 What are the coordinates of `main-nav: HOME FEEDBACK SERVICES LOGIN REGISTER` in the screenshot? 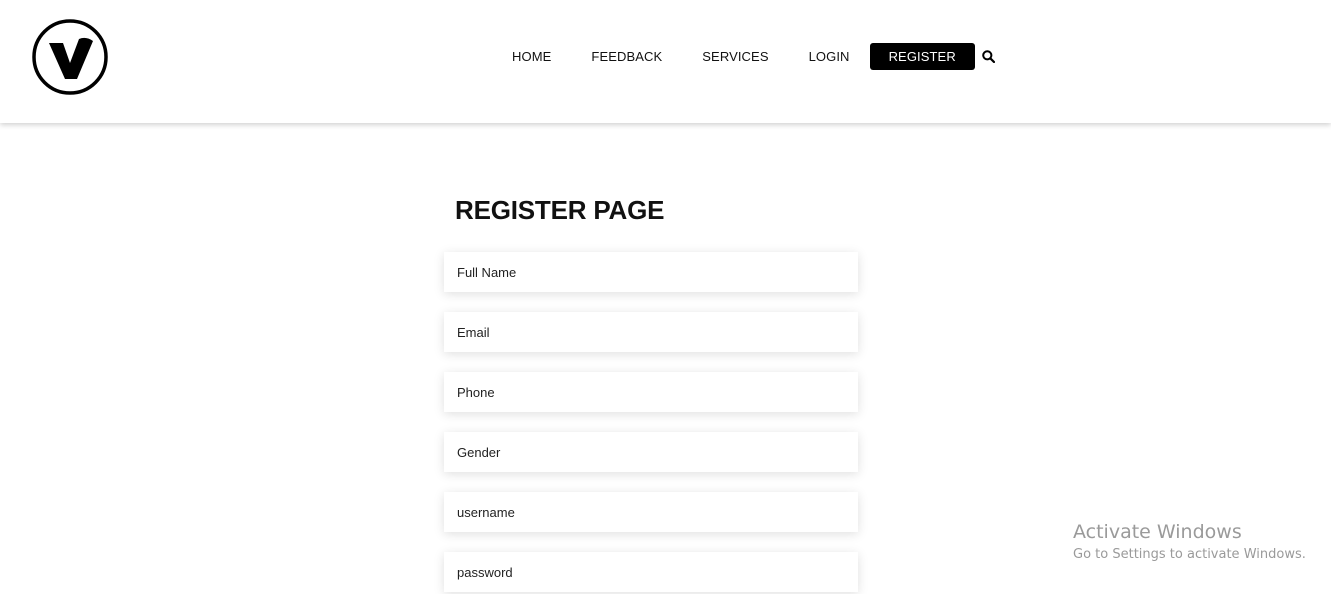 It's located at (747, 56).